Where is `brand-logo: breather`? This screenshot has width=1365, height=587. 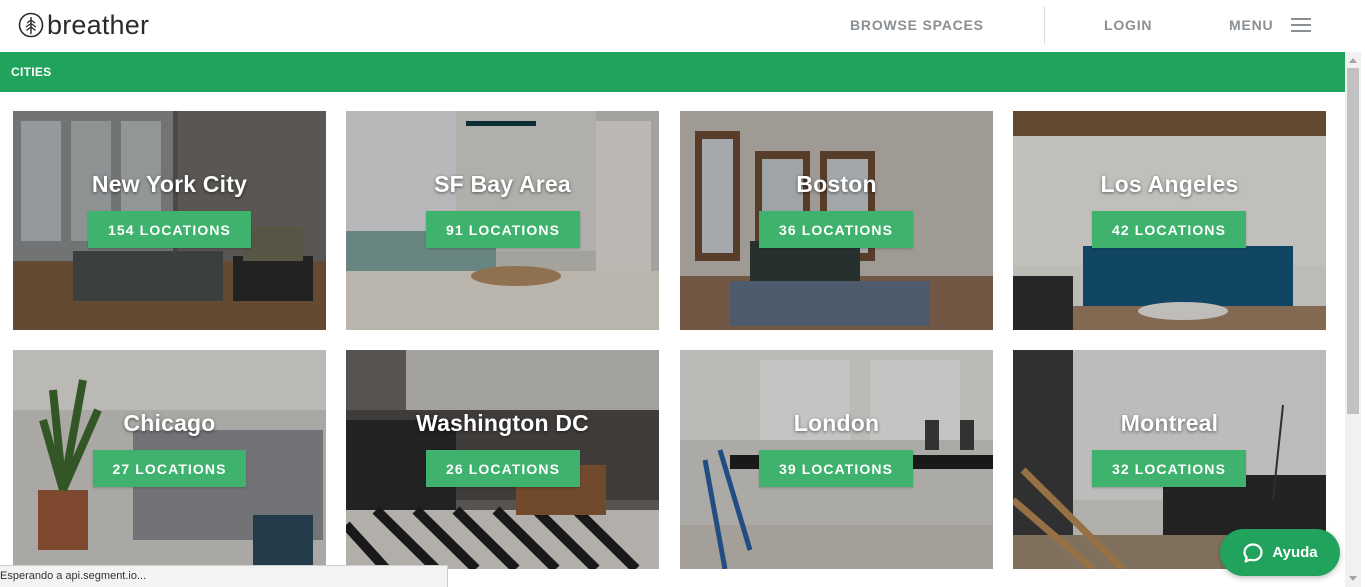
brand-logo: breather is located at coordinates (83, 25).